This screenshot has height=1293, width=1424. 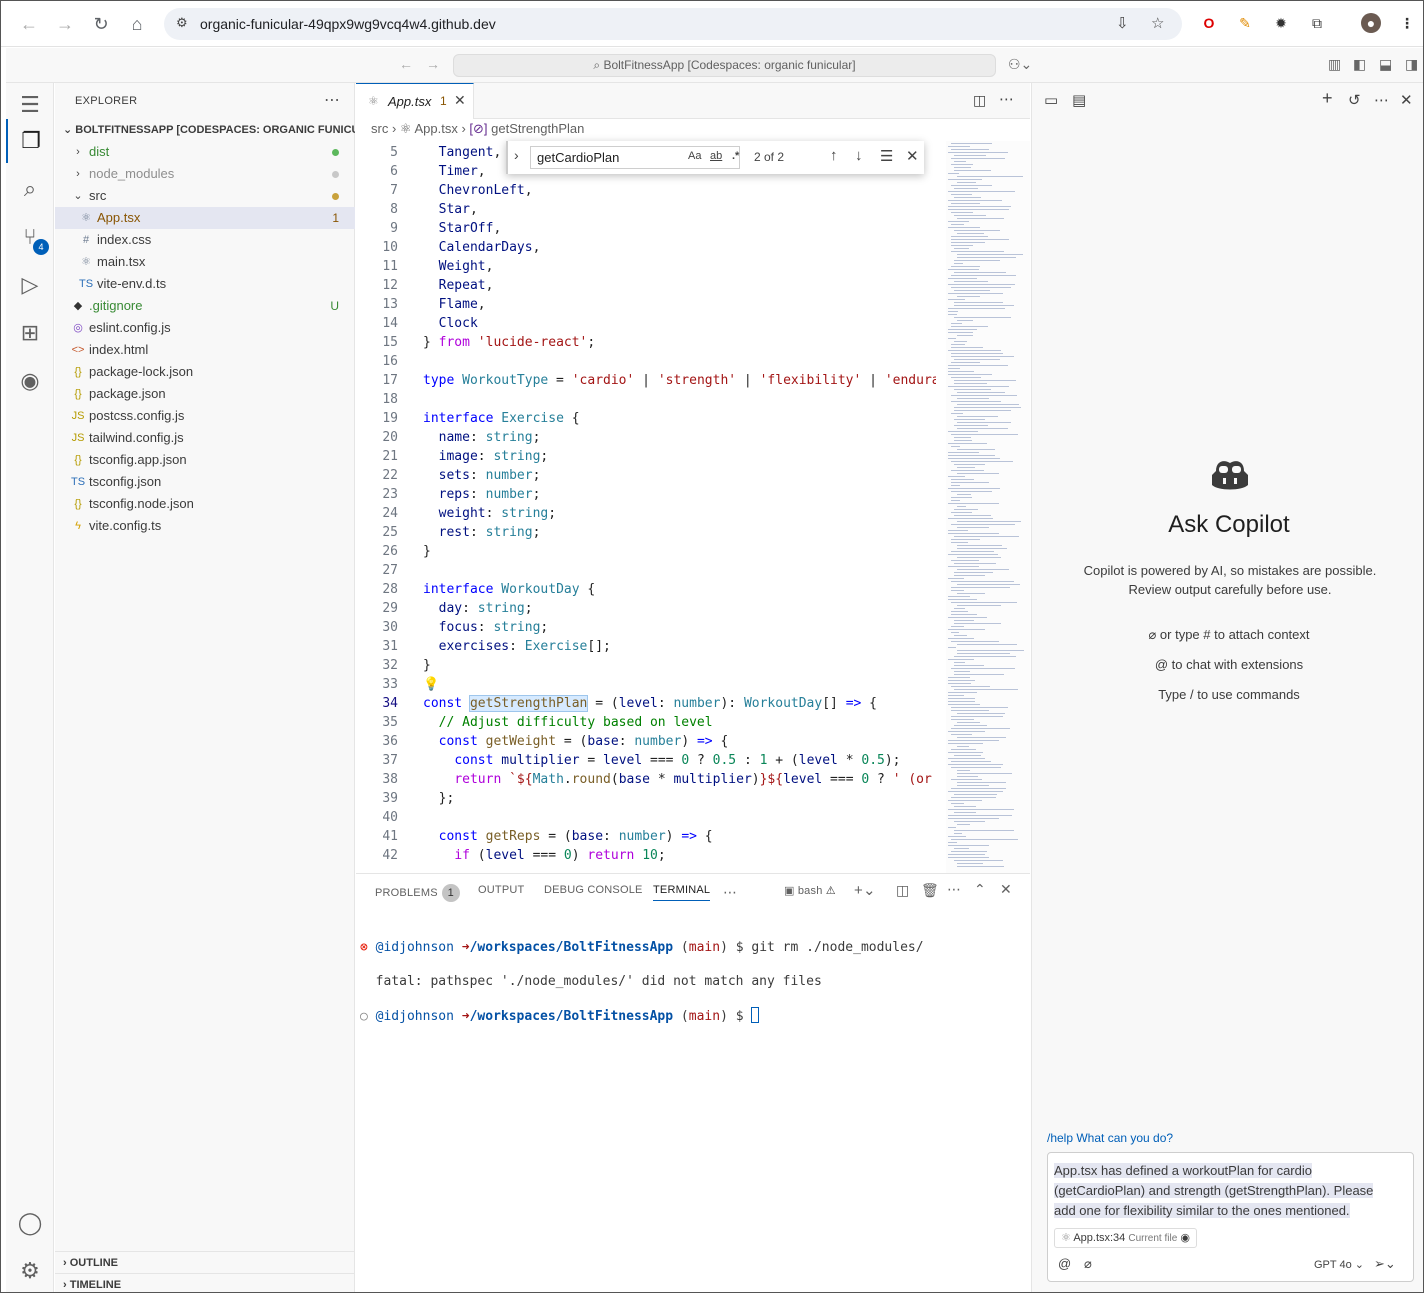 What do you see at coordinates (1020, 64) in the screenshot?
I see `copilot-menu-icon: ⚇⌄` at bounding box center [1020, 64].